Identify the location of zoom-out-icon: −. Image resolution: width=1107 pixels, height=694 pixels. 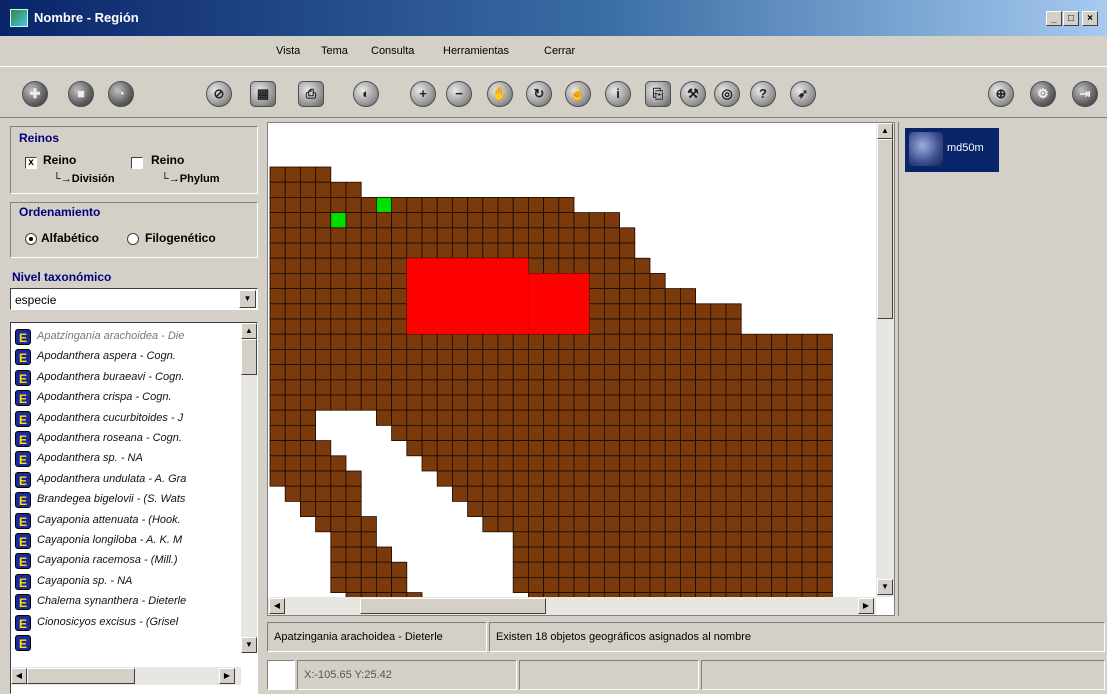
(459, 94).